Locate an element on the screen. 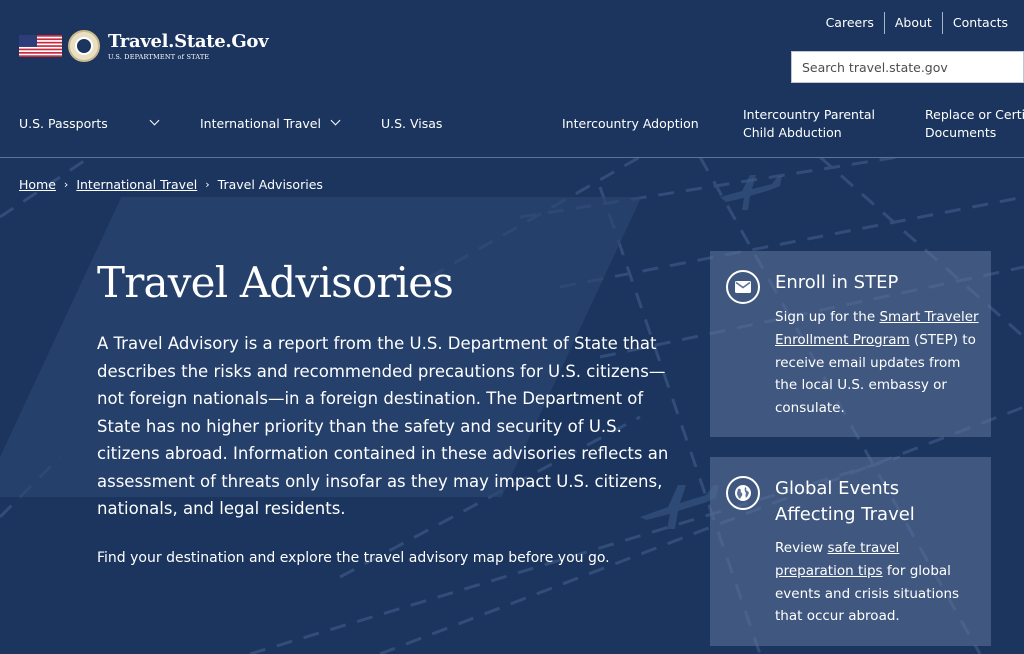  page-title: Travel Advisories is located at coordinates (275, 282).